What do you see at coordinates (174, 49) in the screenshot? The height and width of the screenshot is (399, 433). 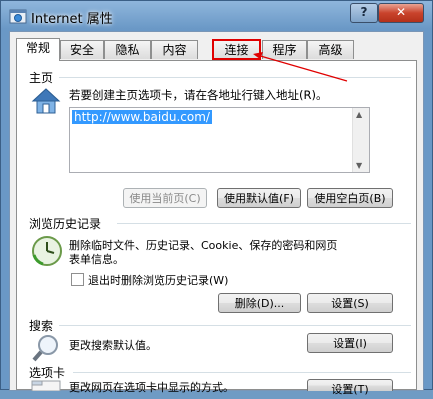 I see `tab-content: 内容` at bounding box center [174, 49].